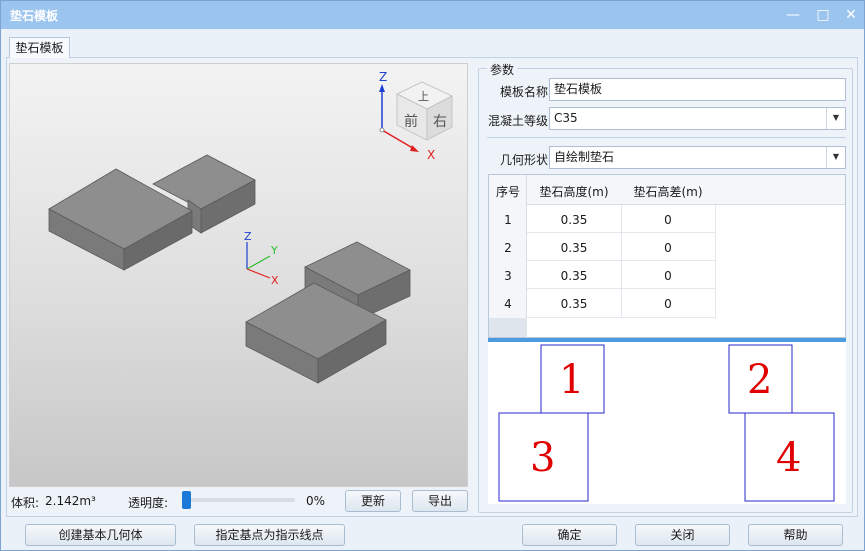 The height and width of the screenshot is (551, 865). I want to click on table-empty-area, so click(686, 327).